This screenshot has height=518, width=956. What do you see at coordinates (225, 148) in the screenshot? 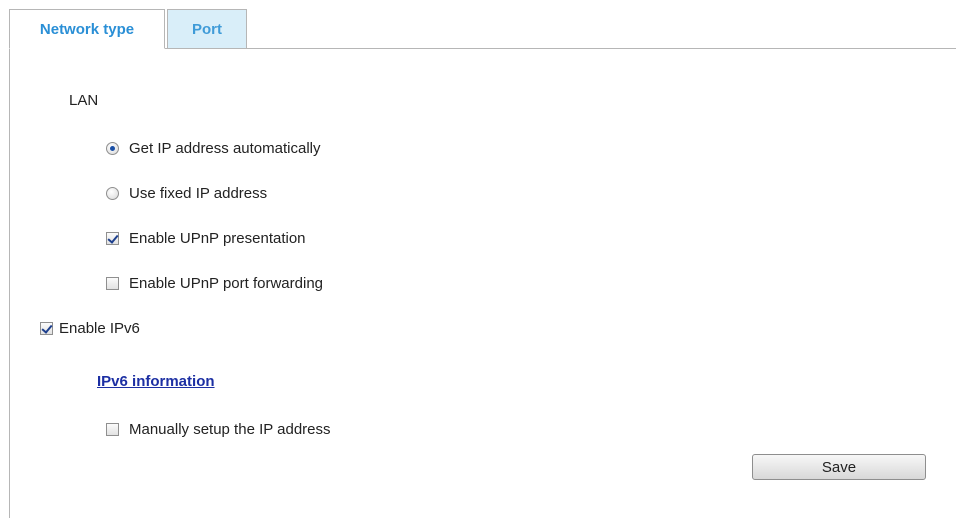
I see `get-ip-auto-label: Get IP address automatically` at bounding box center [225, 148].